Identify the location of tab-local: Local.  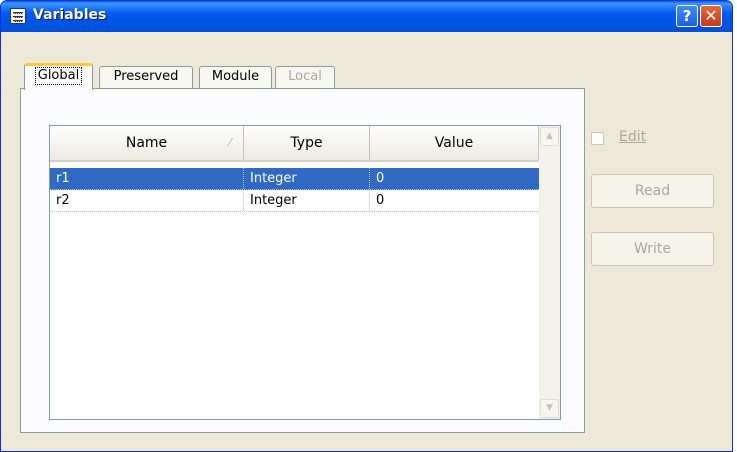
(305, 77).